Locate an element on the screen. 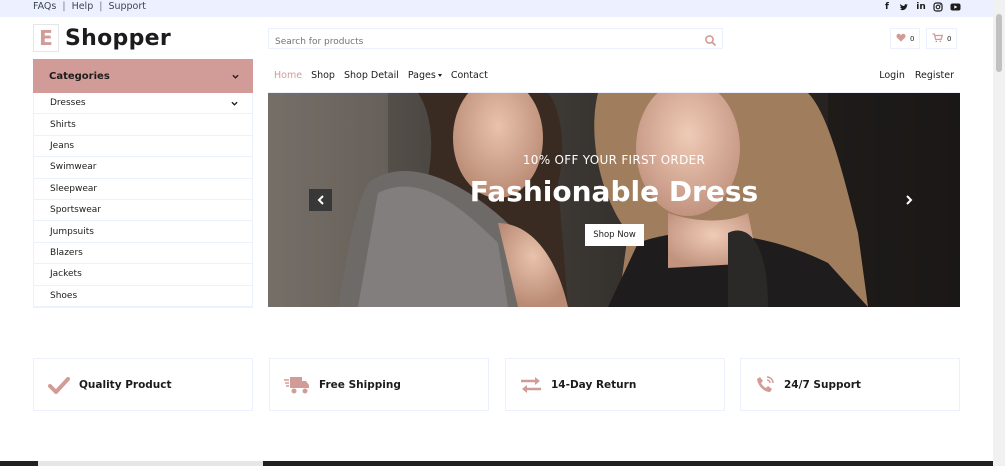 The image size is (1005, 466). hero-subtitle: 10% OFF YOUR FIRST ORDER is located at coordinates (614, 160).